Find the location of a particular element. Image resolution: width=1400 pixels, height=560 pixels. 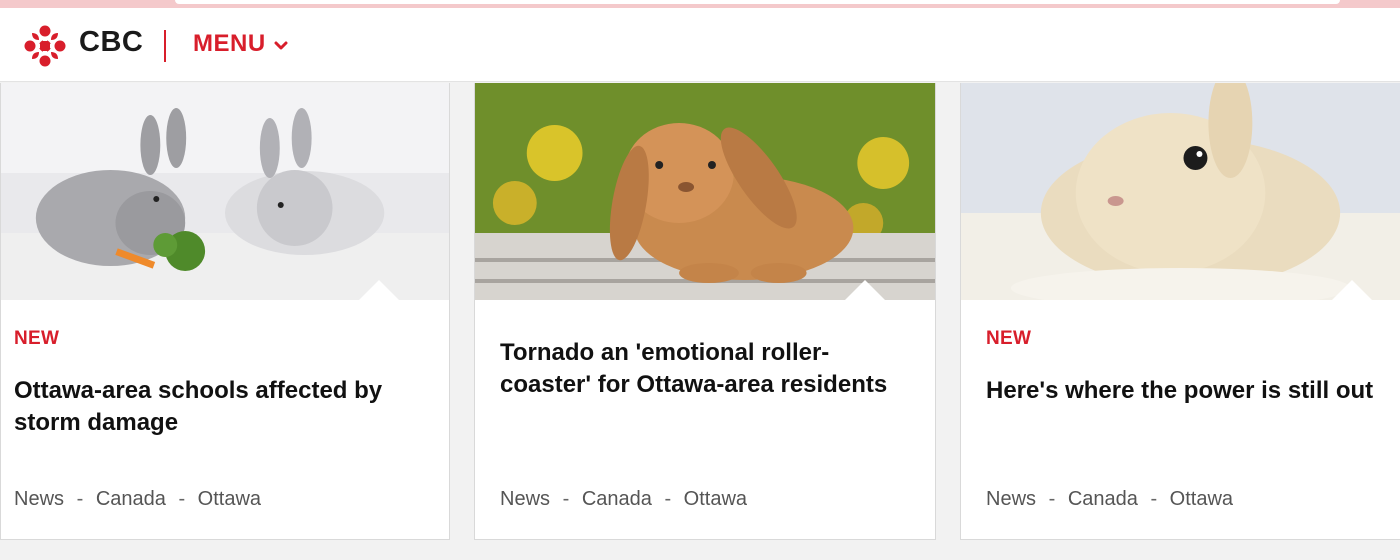

header-divider is located at coordinates (165, 46).